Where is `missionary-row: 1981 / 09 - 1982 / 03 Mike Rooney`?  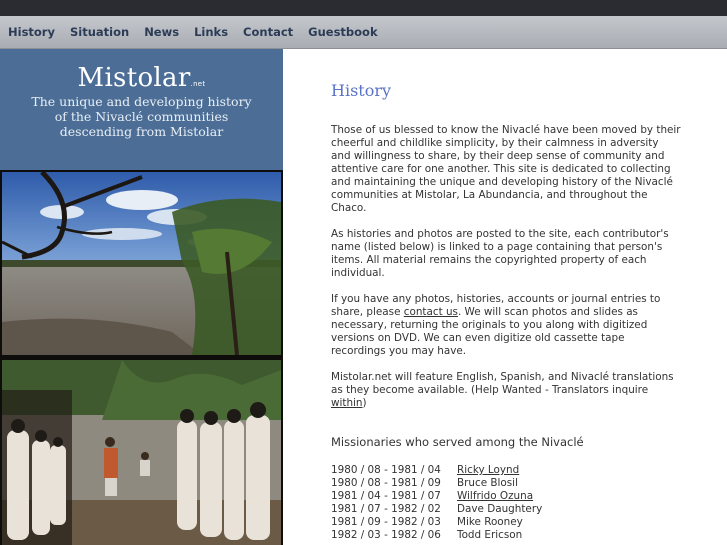 missionary-row: 1981 / 09 - 1982 / 03 Mike Rooney is located at coordinates (506, 522).